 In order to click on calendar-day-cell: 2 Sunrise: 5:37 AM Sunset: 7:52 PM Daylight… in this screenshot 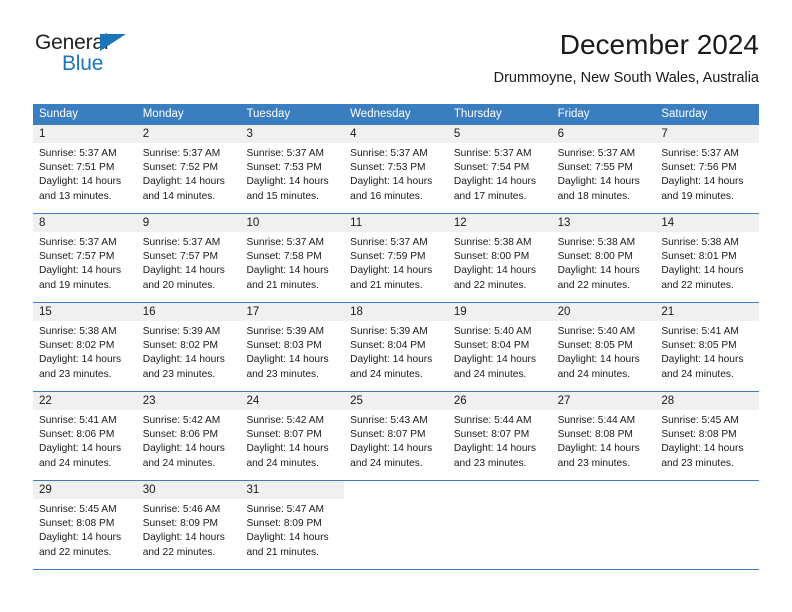, I will do `click(188, 169)`.